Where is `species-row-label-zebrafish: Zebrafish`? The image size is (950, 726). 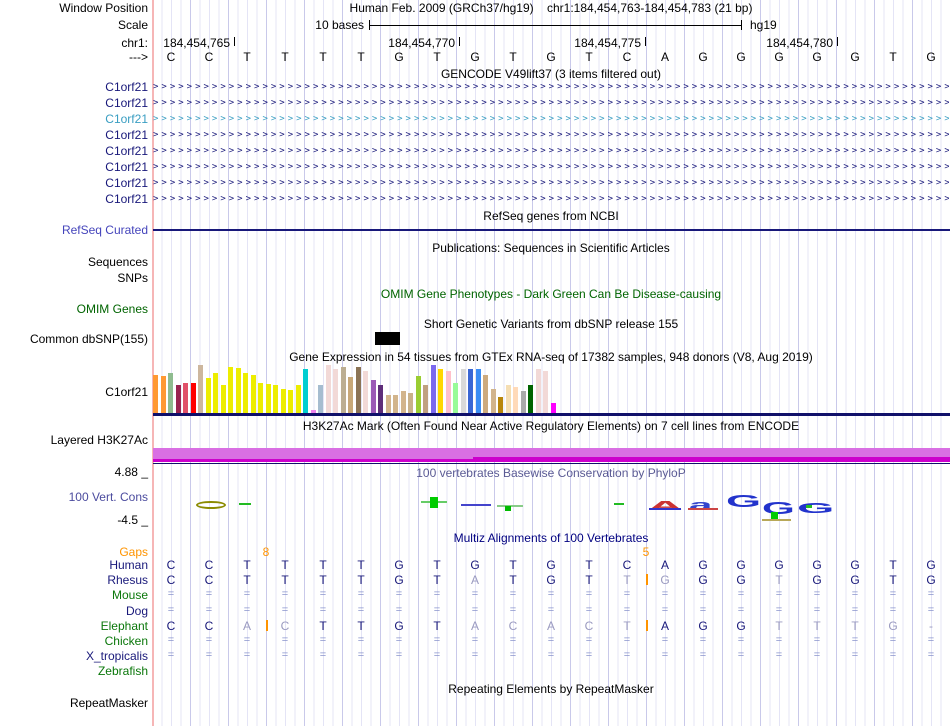
species-row-label-zebrafish: Zebrafish is located at coordinates (74, 671).